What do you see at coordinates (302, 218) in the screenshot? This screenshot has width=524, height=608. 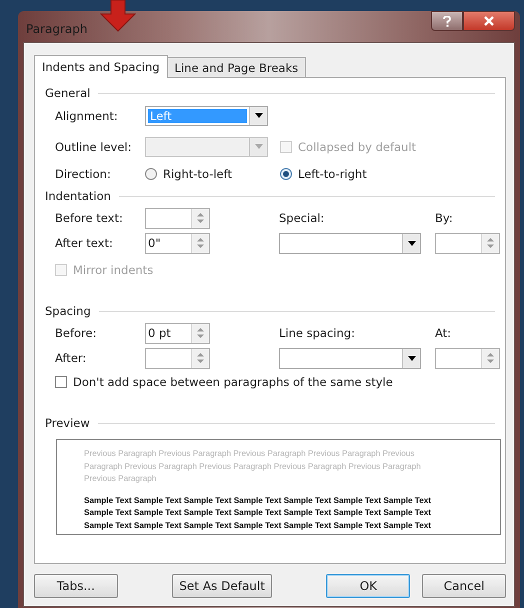 I see `field-label: Special:` at bounding box center [302, 218].